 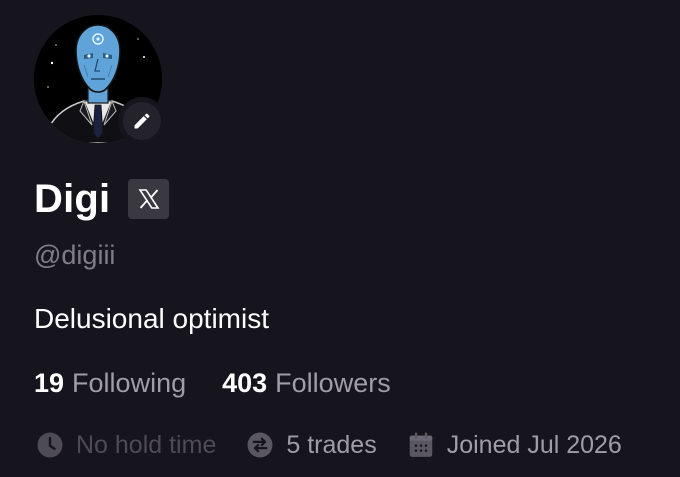 I want to click on pencil-icon, so click(x=142, y=121).